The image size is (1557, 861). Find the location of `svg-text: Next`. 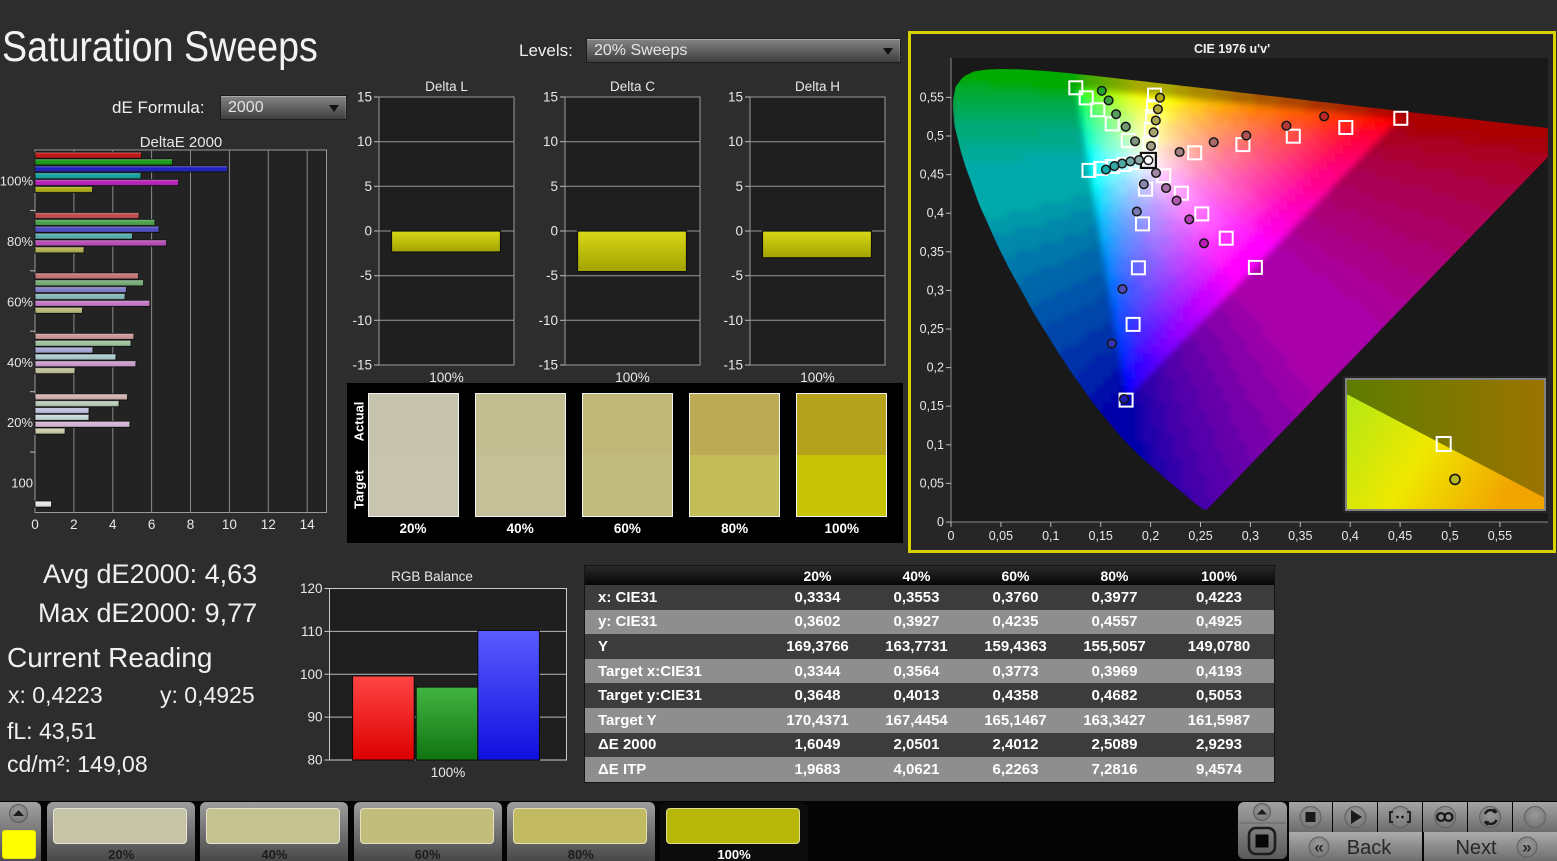

svg-text: Next is located at coordinates (1476, 848).